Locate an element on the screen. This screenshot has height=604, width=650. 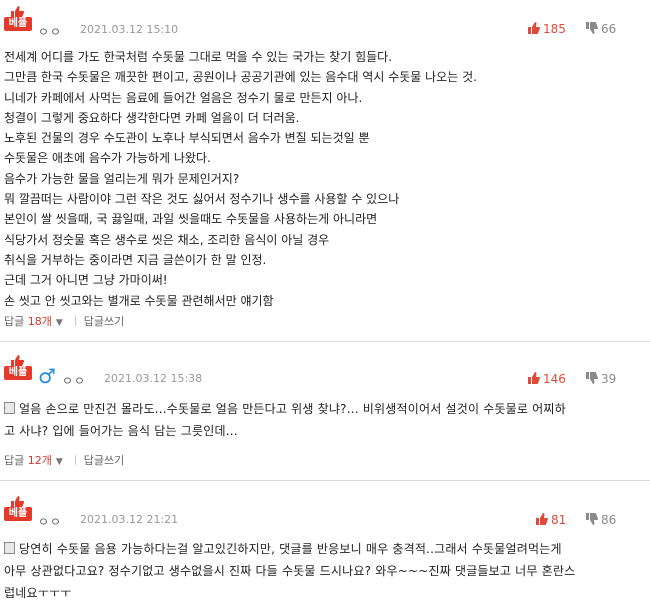
upvote-button: 146 is located at coordinates (547, 379).